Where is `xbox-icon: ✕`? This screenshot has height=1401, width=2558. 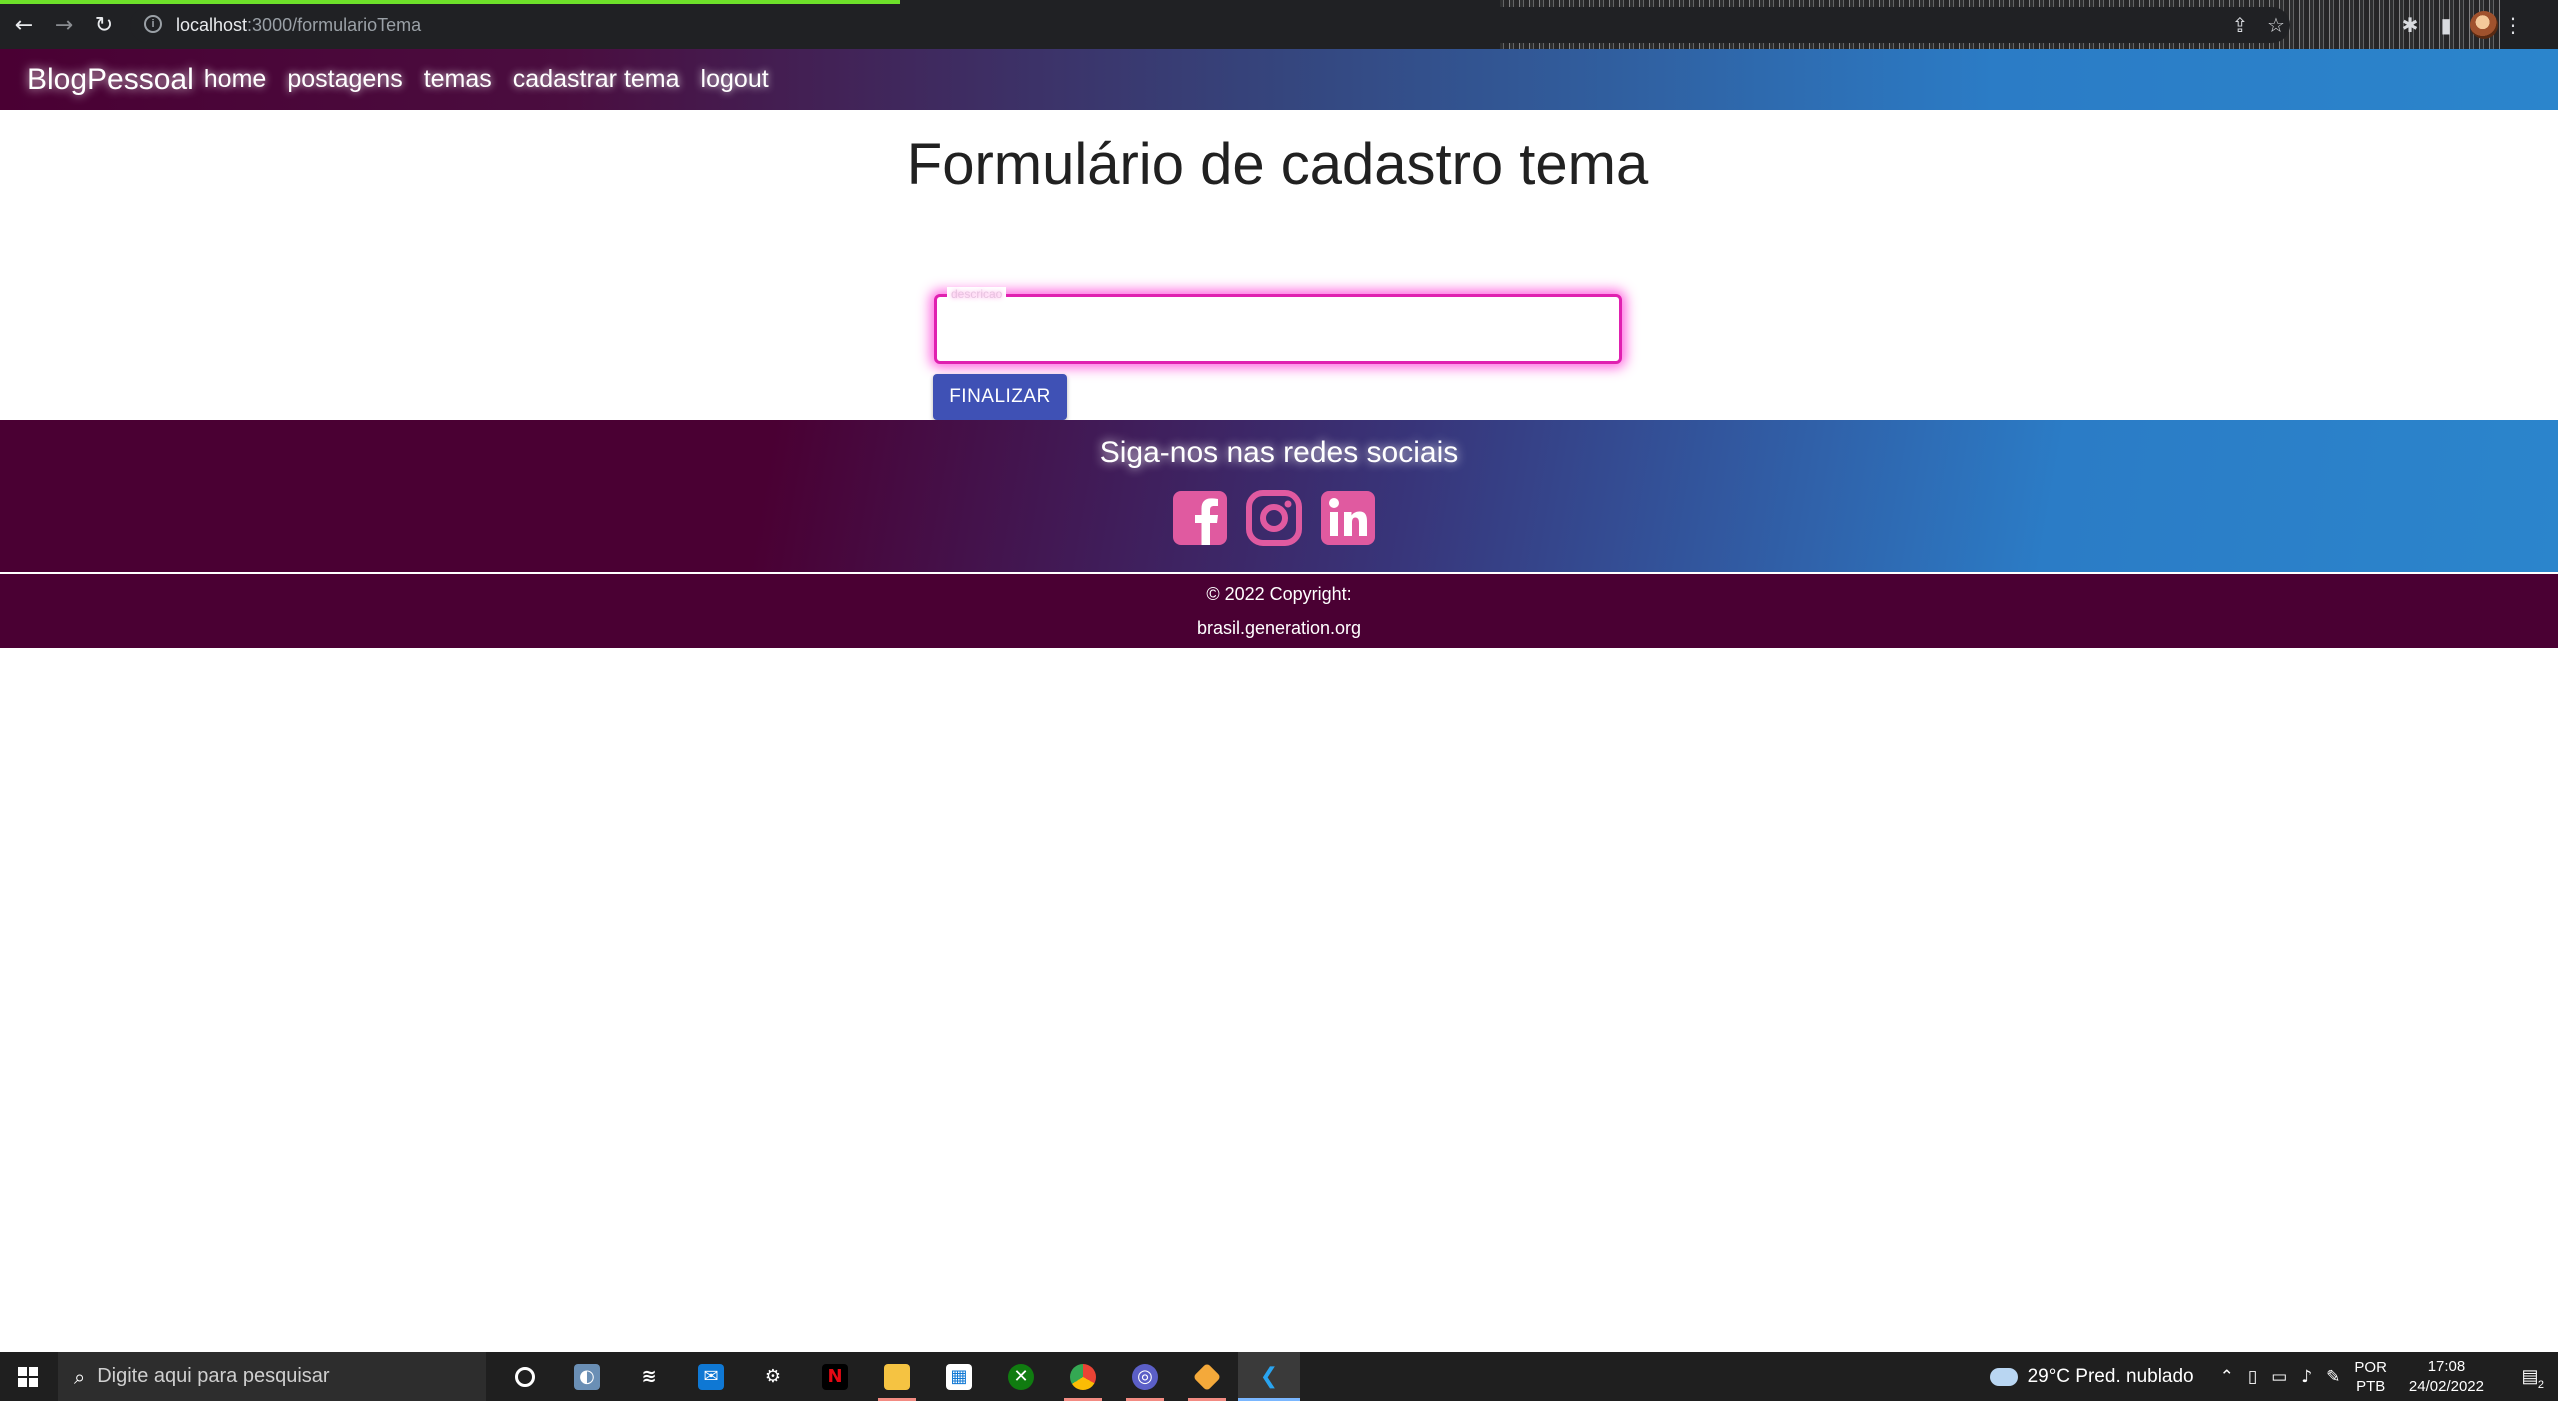
xbox-icon: ✕ is located at coordinates (1021, 1376).